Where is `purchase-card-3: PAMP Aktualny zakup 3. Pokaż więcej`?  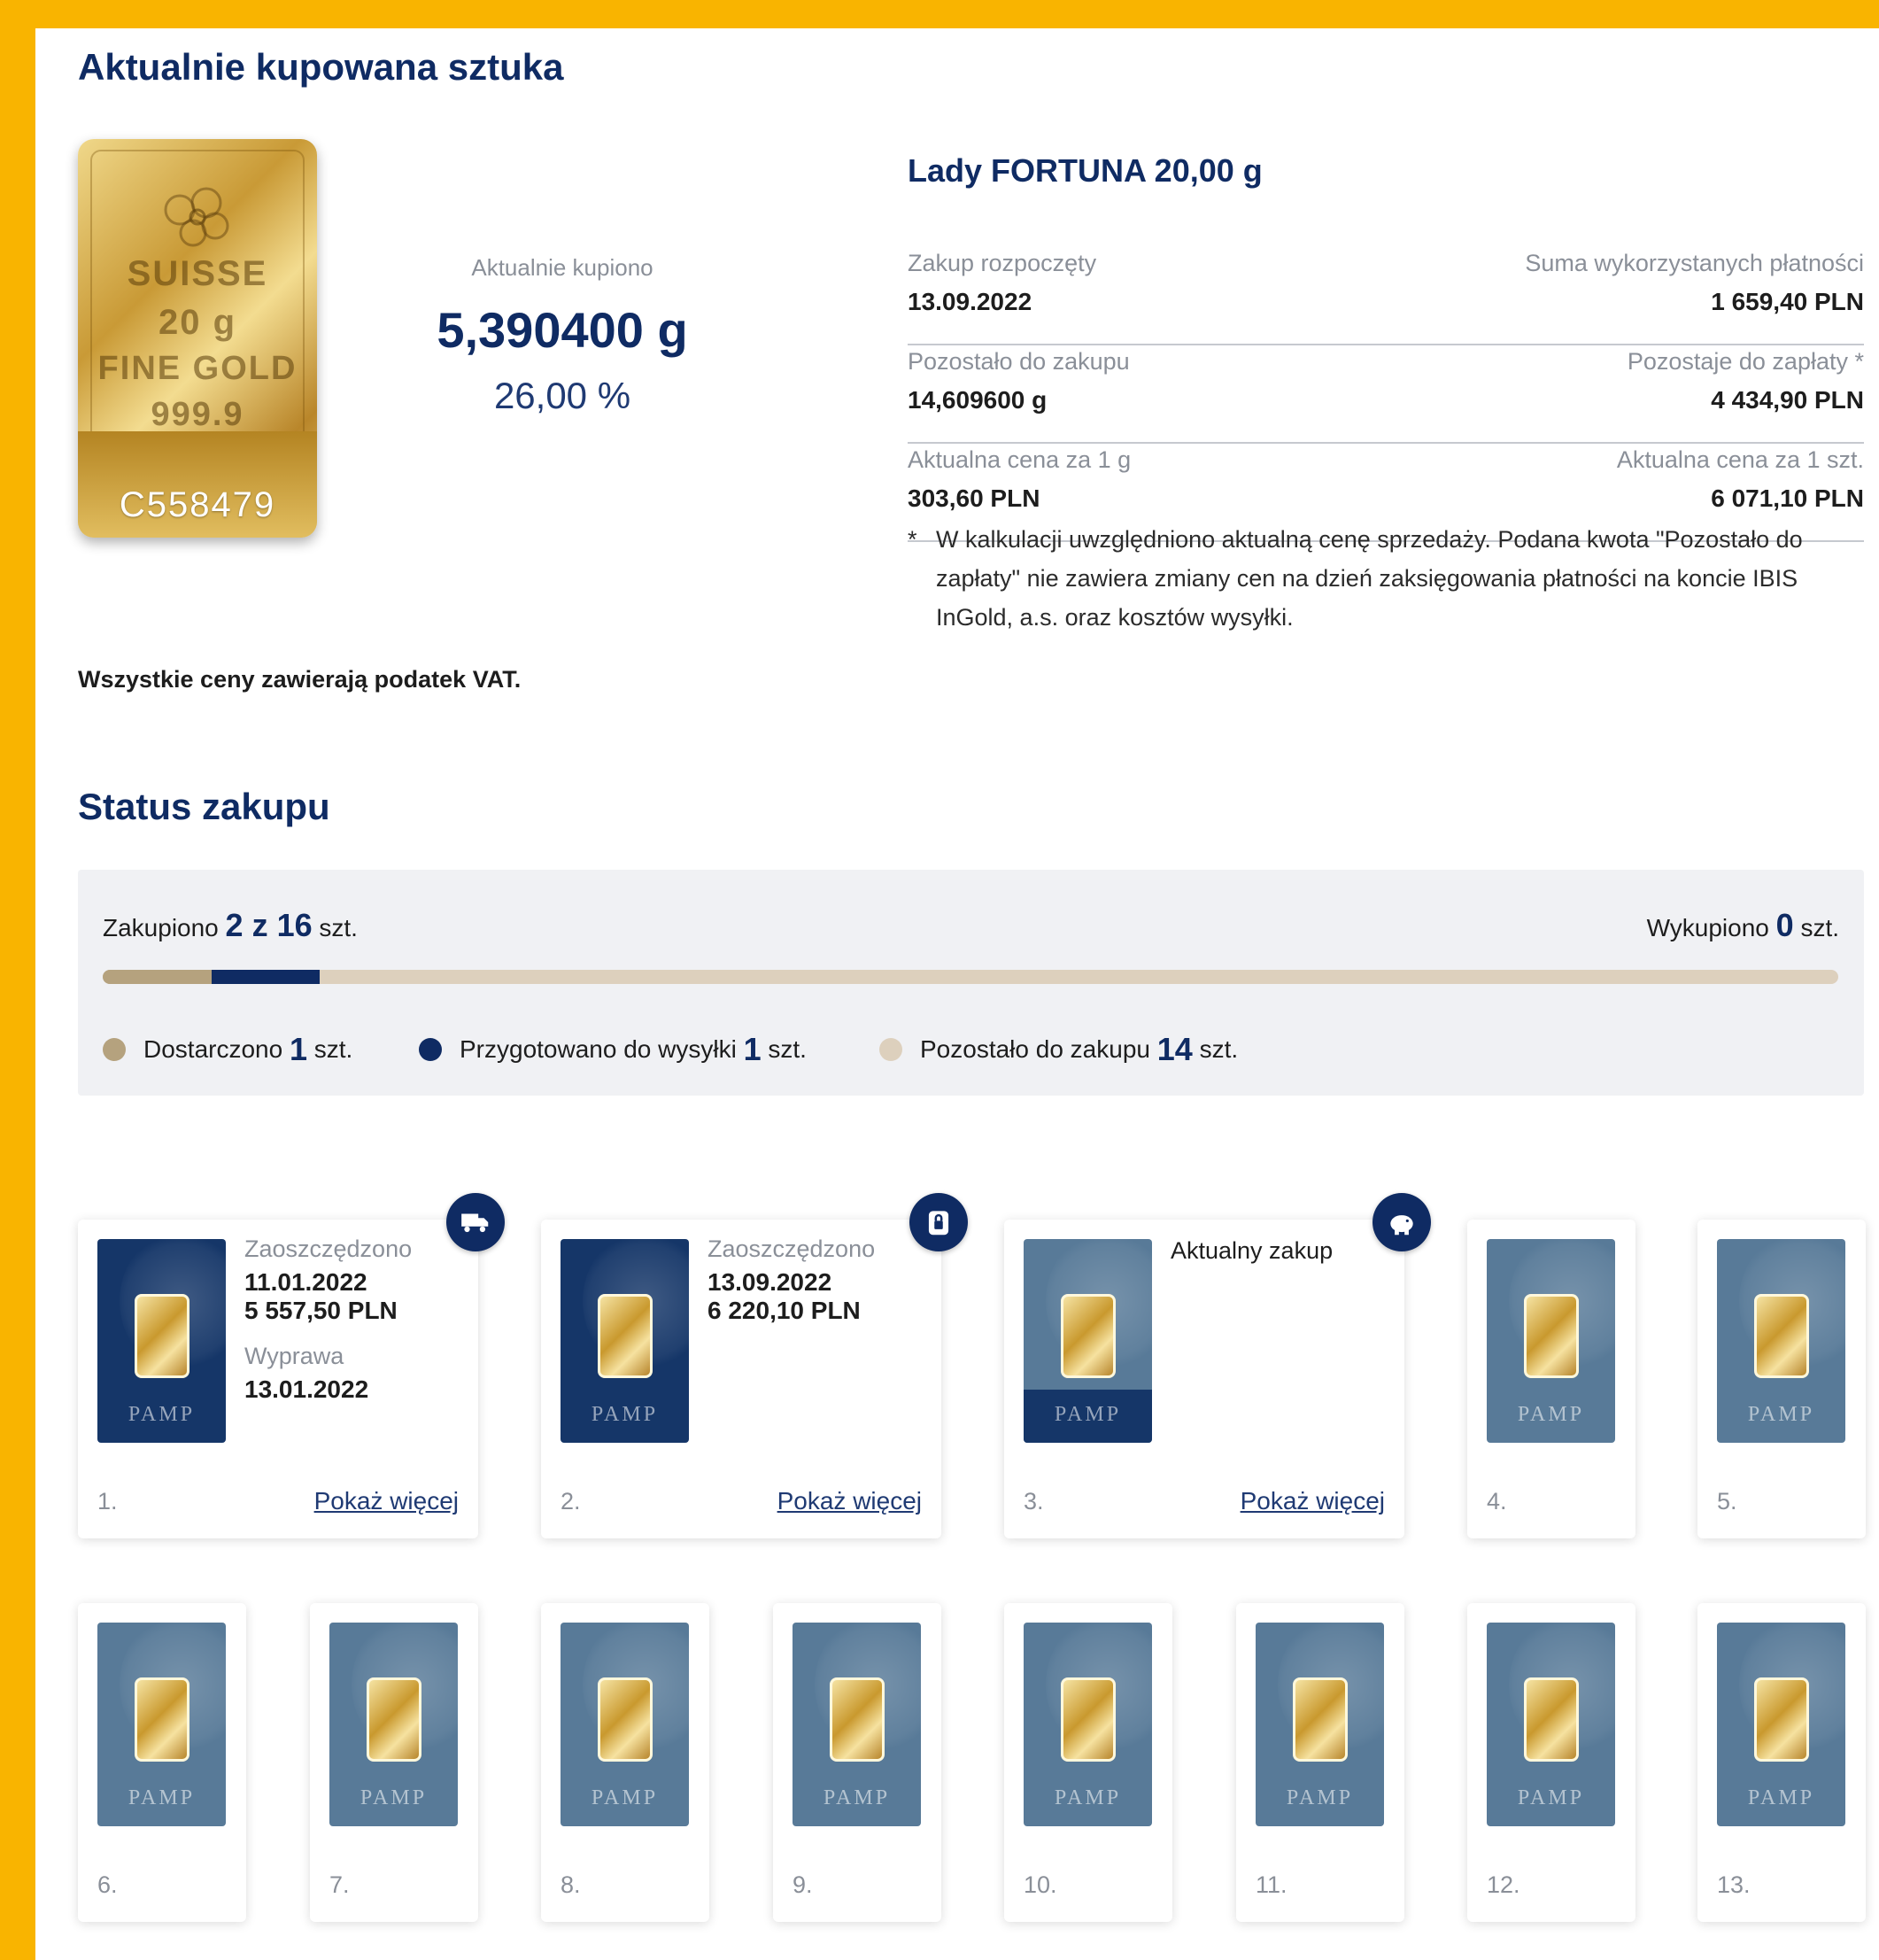
purchase-card-3: PAMP Aktualny zakup 3. Pokaż więcej is located at coordinates (1217, 1365).